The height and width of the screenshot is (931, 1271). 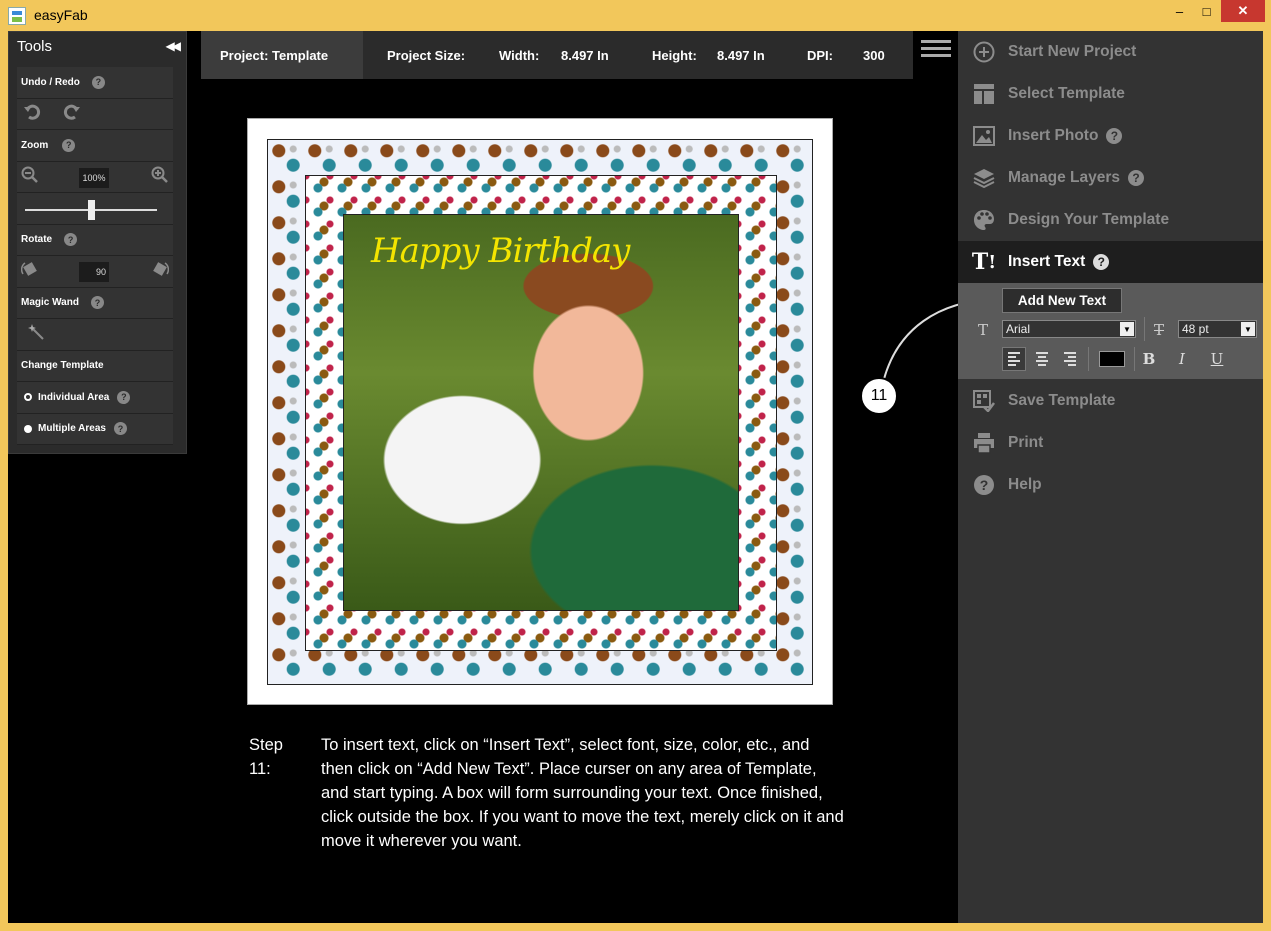 I want to click on plus-circle-icon, so click(x=984, y=52).